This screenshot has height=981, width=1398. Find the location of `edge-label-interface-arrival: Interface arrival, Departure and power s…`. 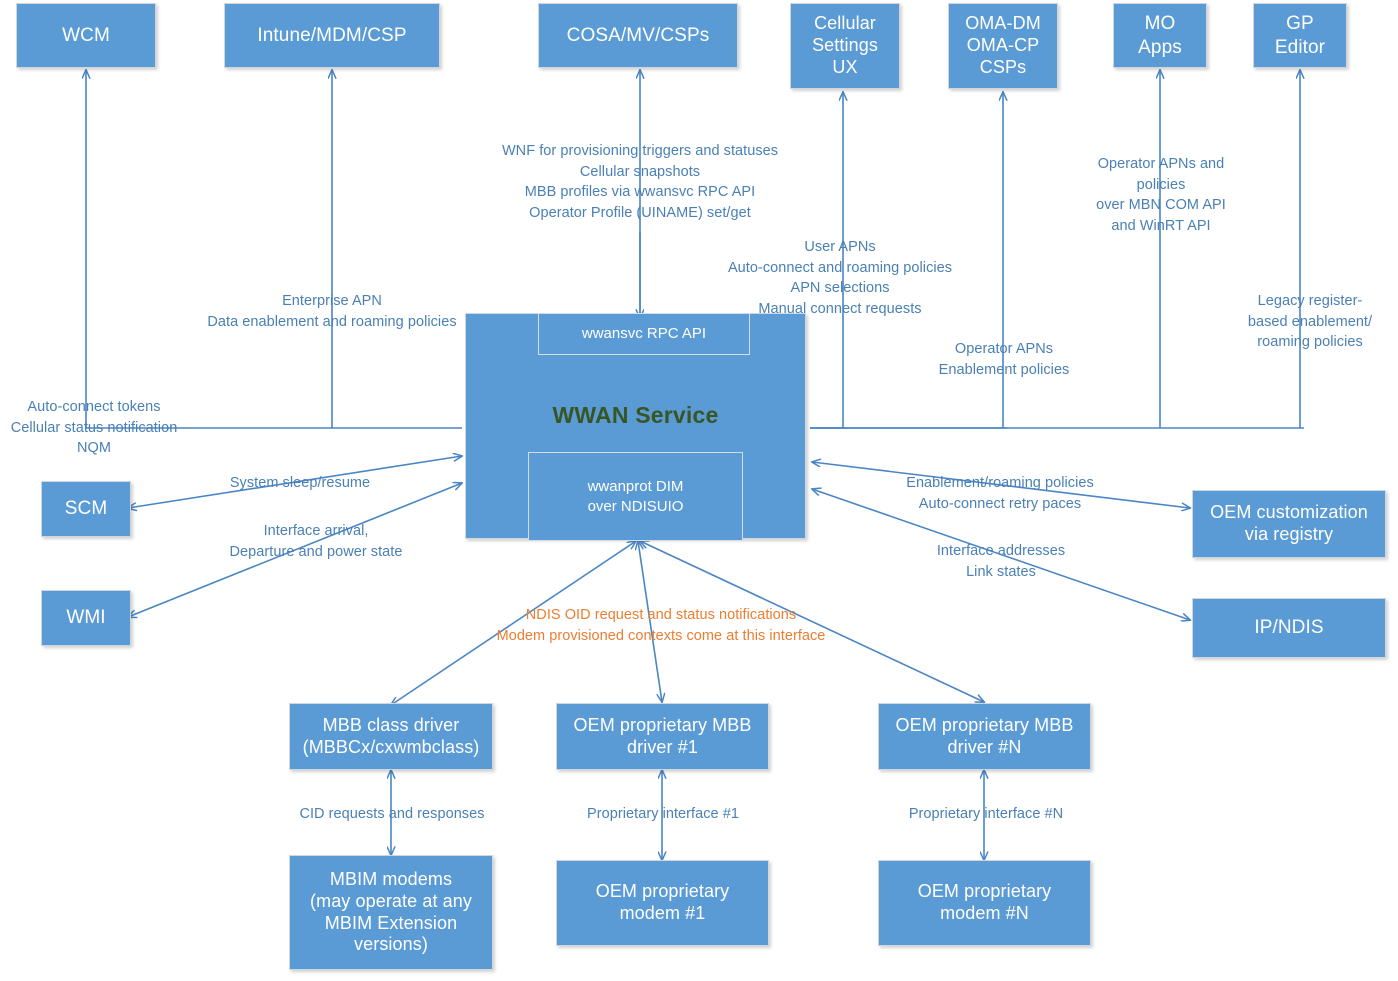

edge-label-interface-arrival: Interface arrival, Departure and power s… is located at coordinates (316, 541).